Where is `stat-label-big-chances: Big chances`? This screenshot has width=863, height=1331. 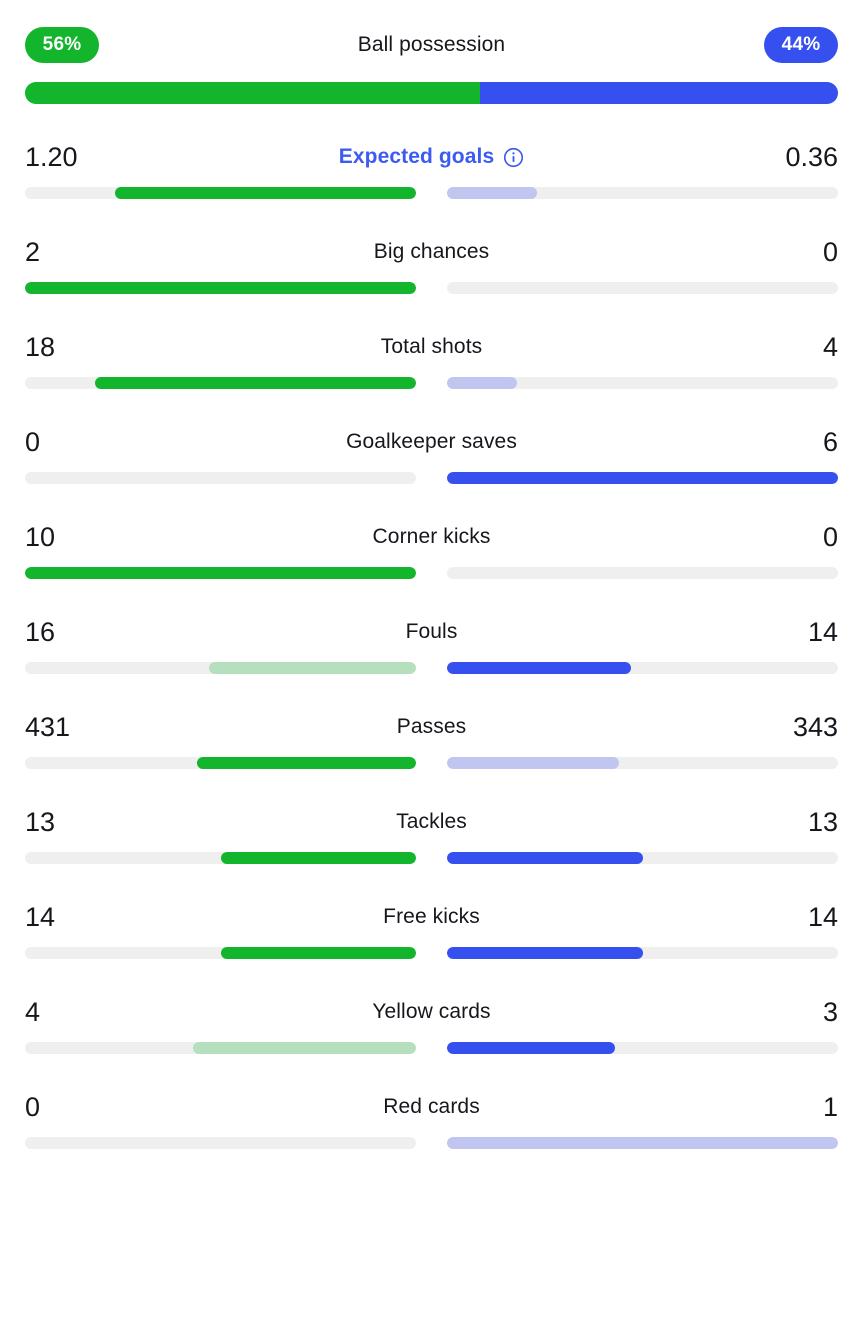 stat-label-big-chances: Big chances is located at coordinates (431, 252).